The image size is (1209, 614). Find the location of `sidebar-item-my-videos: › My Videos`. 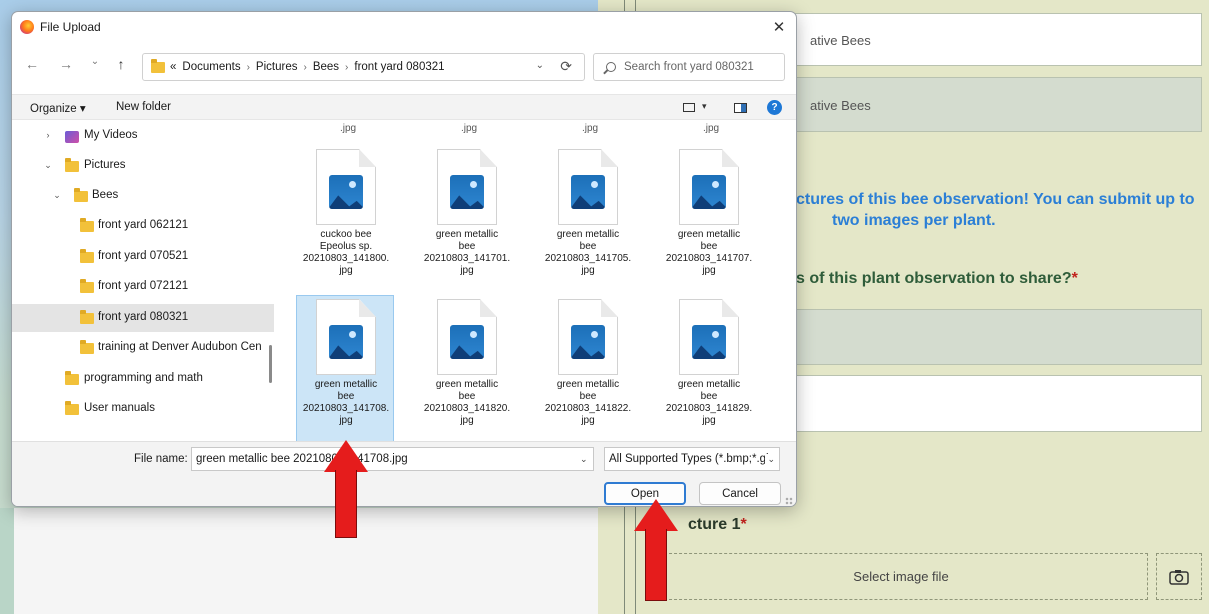

sidebar-item-my-videos: › My Videos is located at coordinates (143, 136).